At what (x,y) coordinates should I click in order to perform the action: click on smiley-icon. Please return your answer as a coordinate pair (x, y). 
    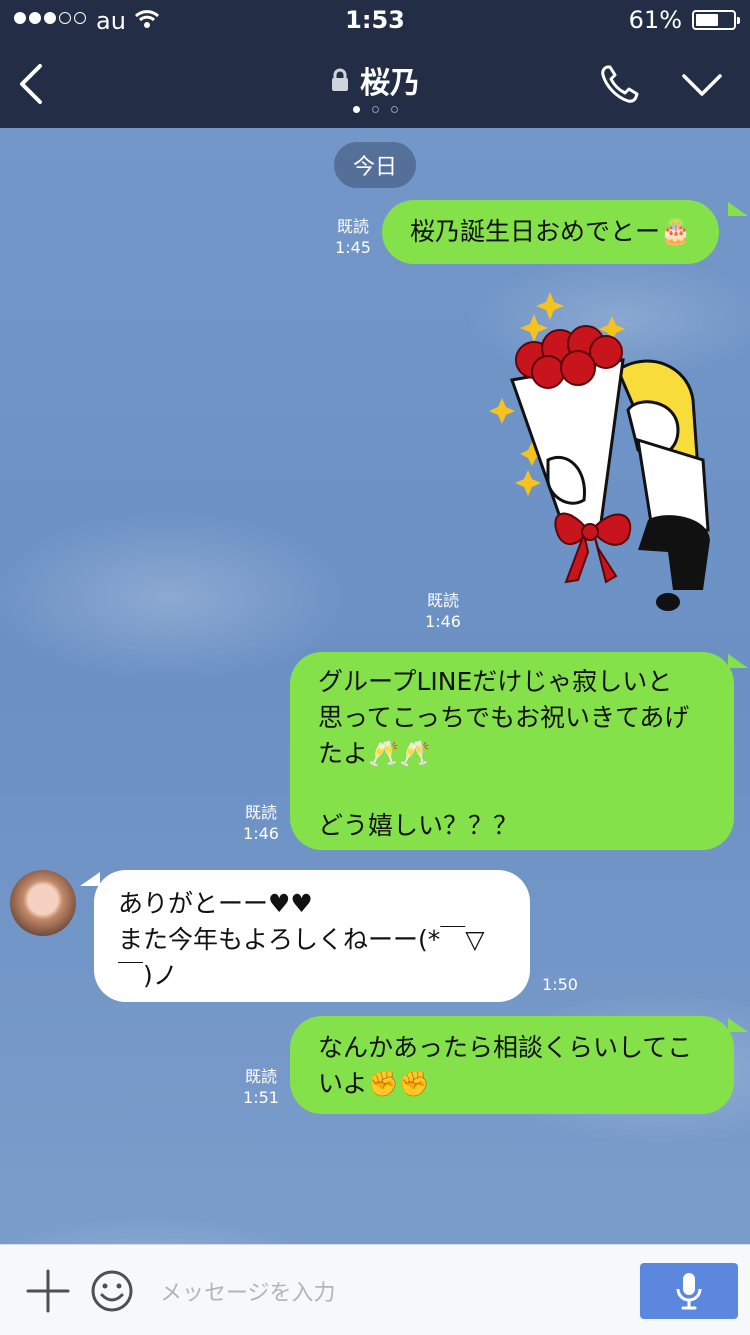
    Looking at the image, I should click on (112, 1291).